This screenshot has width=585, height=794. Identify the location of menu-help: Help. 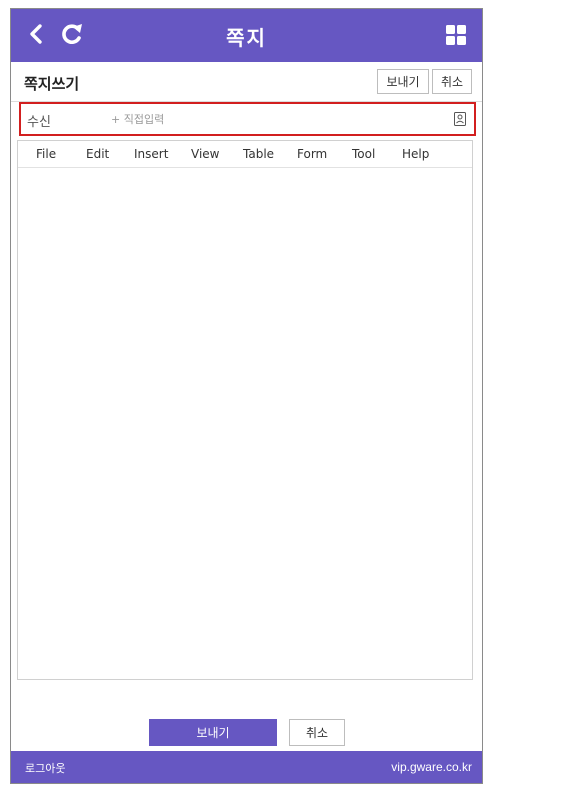
(415, 154).